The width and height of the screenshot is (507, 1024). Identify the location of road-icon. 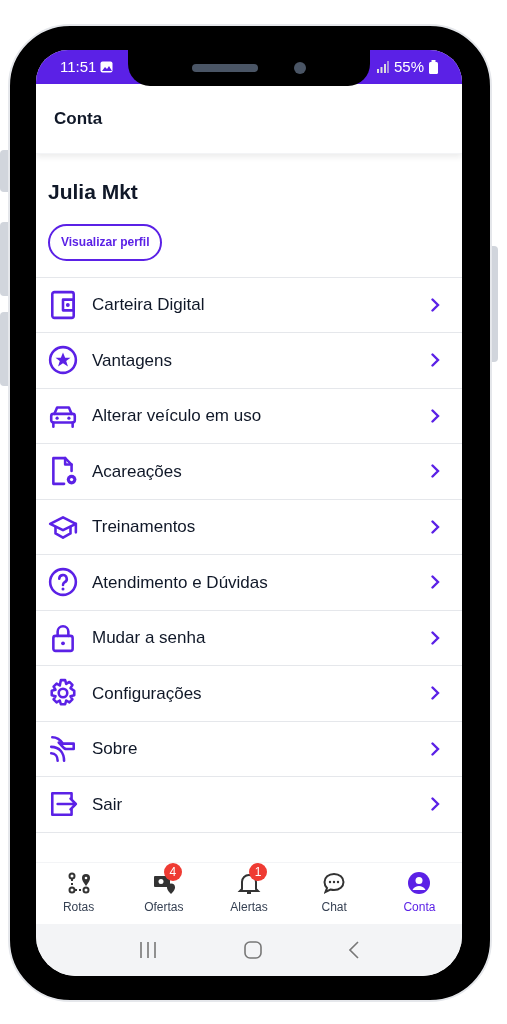
(63, 748).